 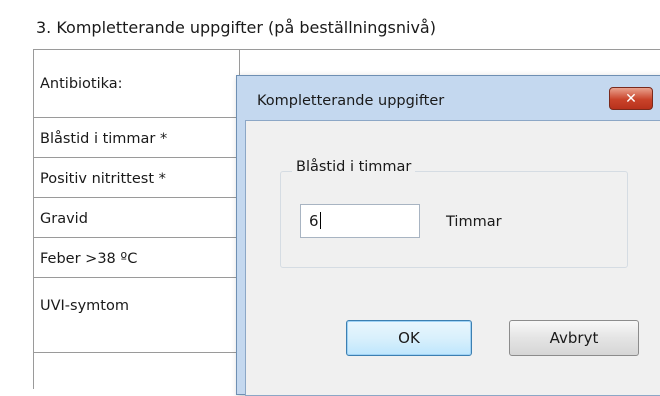 I want to click on hours-input: 6, so click(x=360, y=221).